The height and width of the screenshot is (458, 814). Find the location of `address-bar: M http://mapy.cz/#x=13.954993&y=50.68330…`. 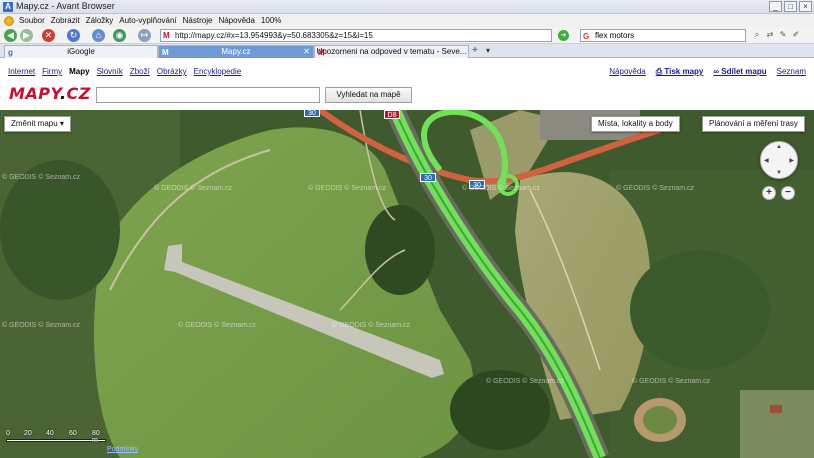

address-bar: M http://mapy.cz/#x=13.954993&y=50.68330… is located at coordinates (356, 35).